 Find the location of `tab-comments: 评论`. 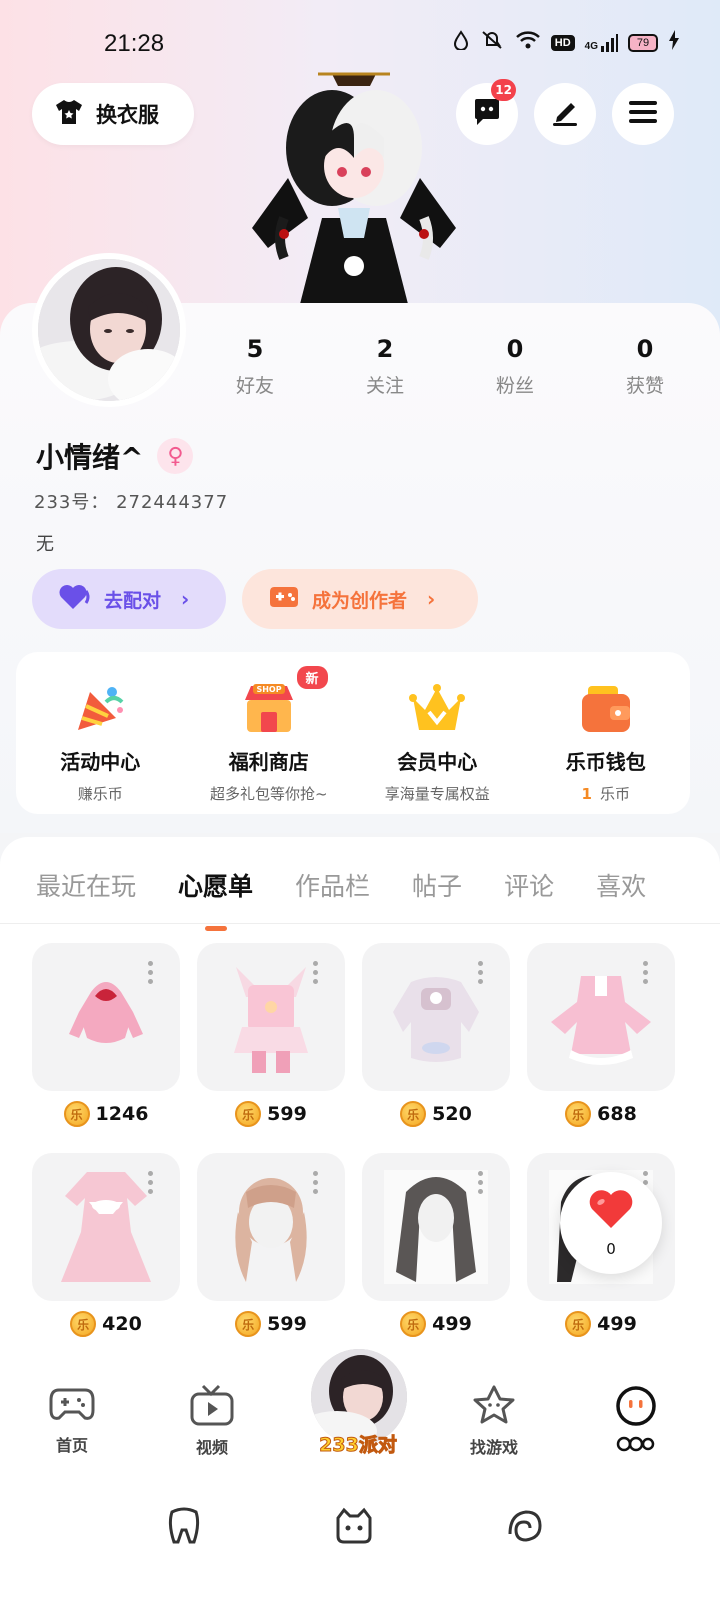

tab-comments: 评论 is located at coordinates (529, 885).